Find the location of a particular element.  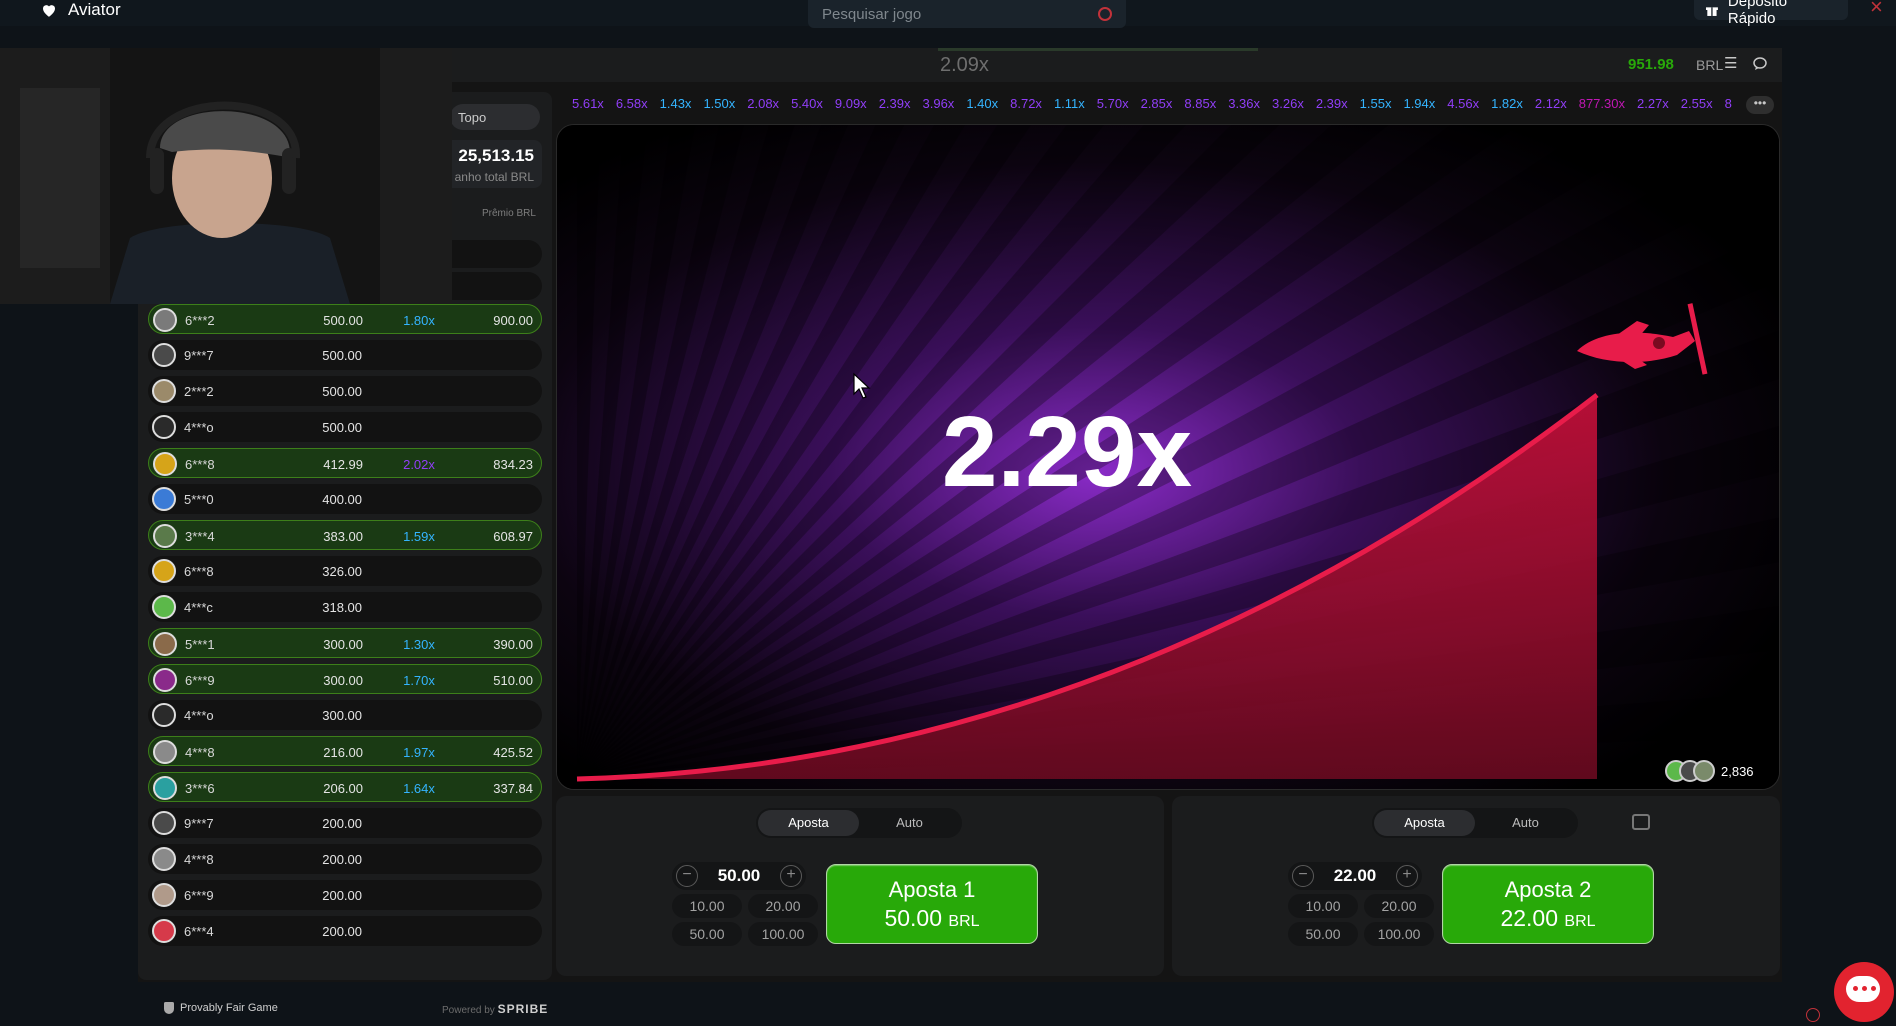

mouse-cursor-icon is located at coordinates (862, 385).